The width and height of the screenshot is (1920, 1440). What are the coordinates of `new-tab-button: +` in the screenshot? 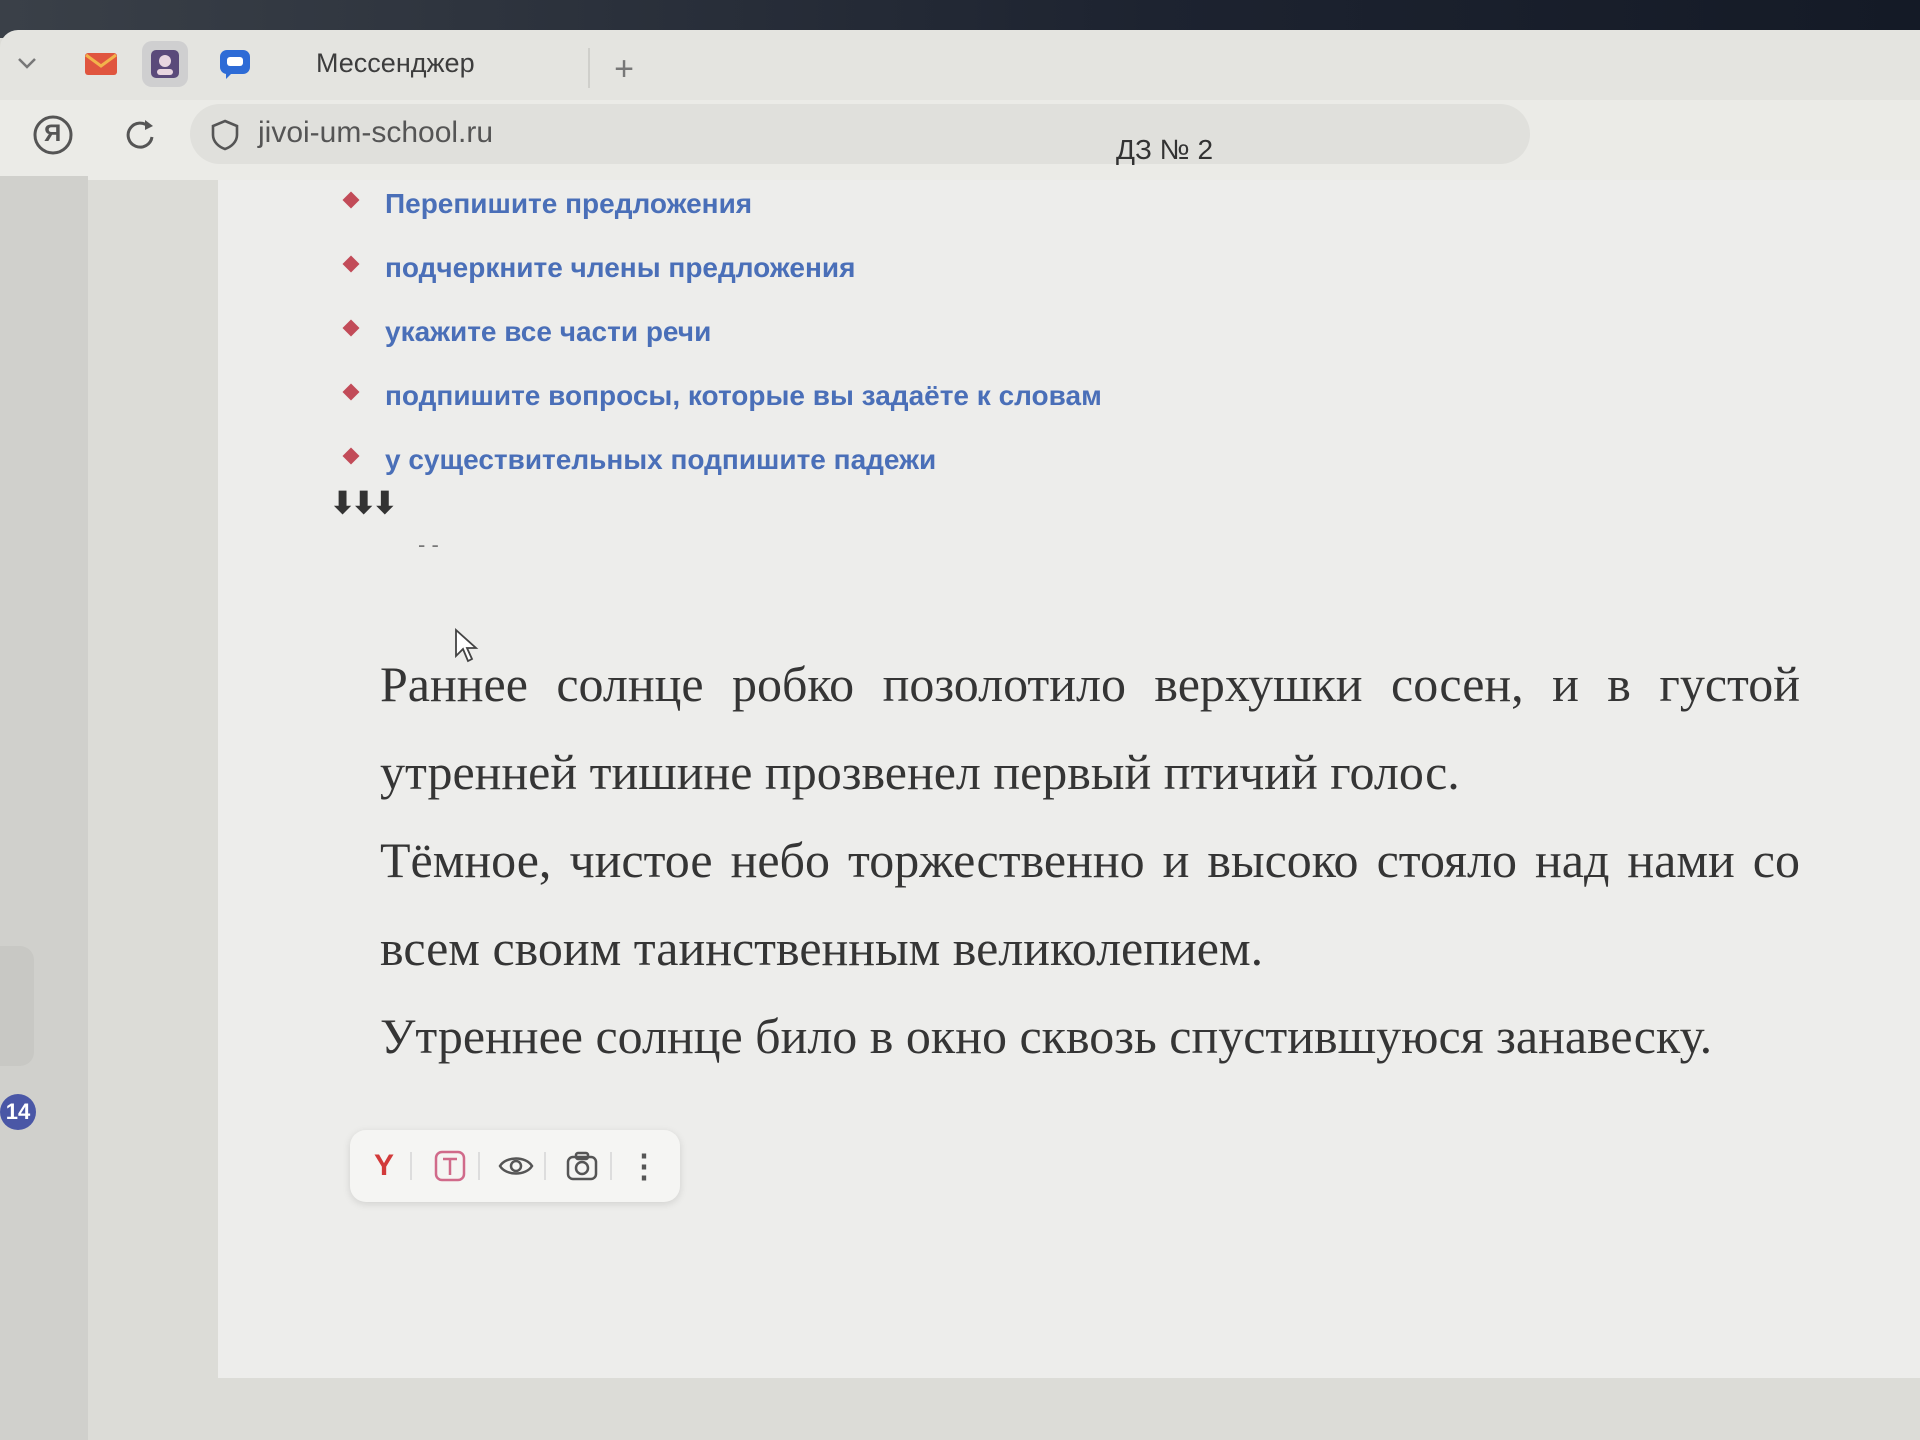 It's located at (624, 70).